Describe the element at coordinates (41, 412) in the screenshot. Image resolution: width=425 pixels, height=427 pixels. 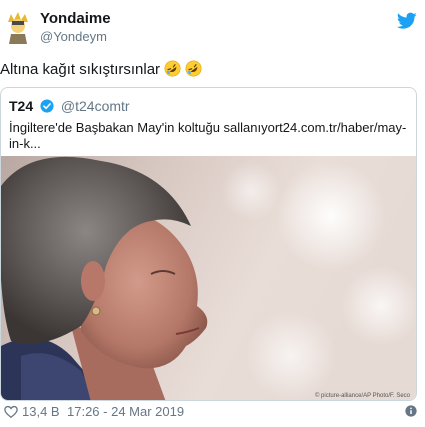
I see `like-count: 13,4 B` at that location.